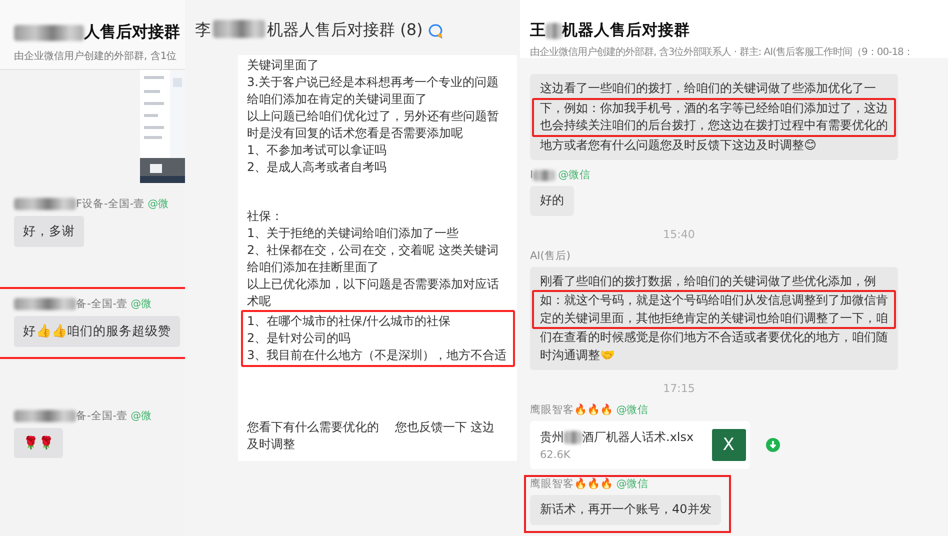  I want to click on chat-icon, so click(434, 31).